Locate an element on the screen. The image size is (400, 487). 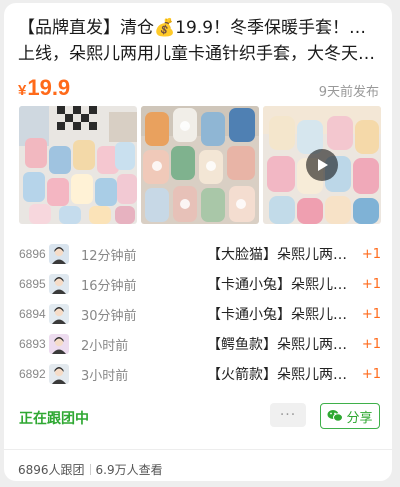
share-button: 分享 is located at coordinates (350, 416).